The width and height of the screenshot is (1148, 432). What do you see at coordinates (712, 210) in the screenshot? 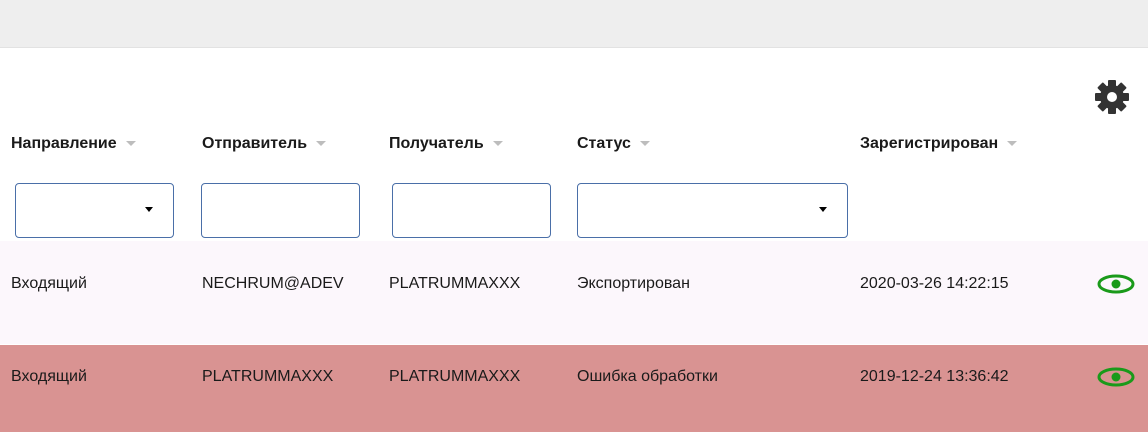
I see `status-filter-select` at bounding box center [712, 210].